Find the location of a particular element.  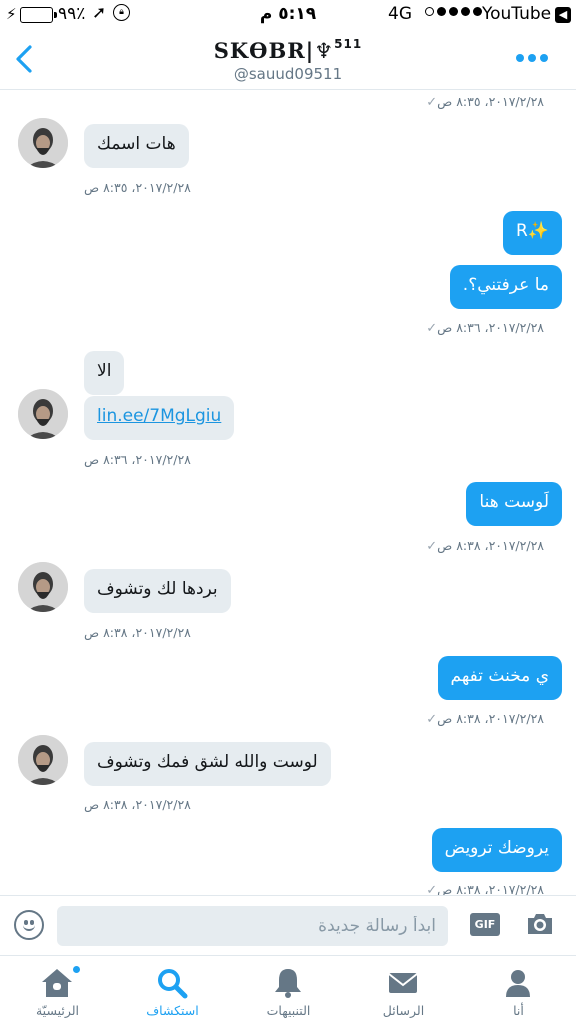

tab-messages: الرسائل is located at coordinates (403, 990).